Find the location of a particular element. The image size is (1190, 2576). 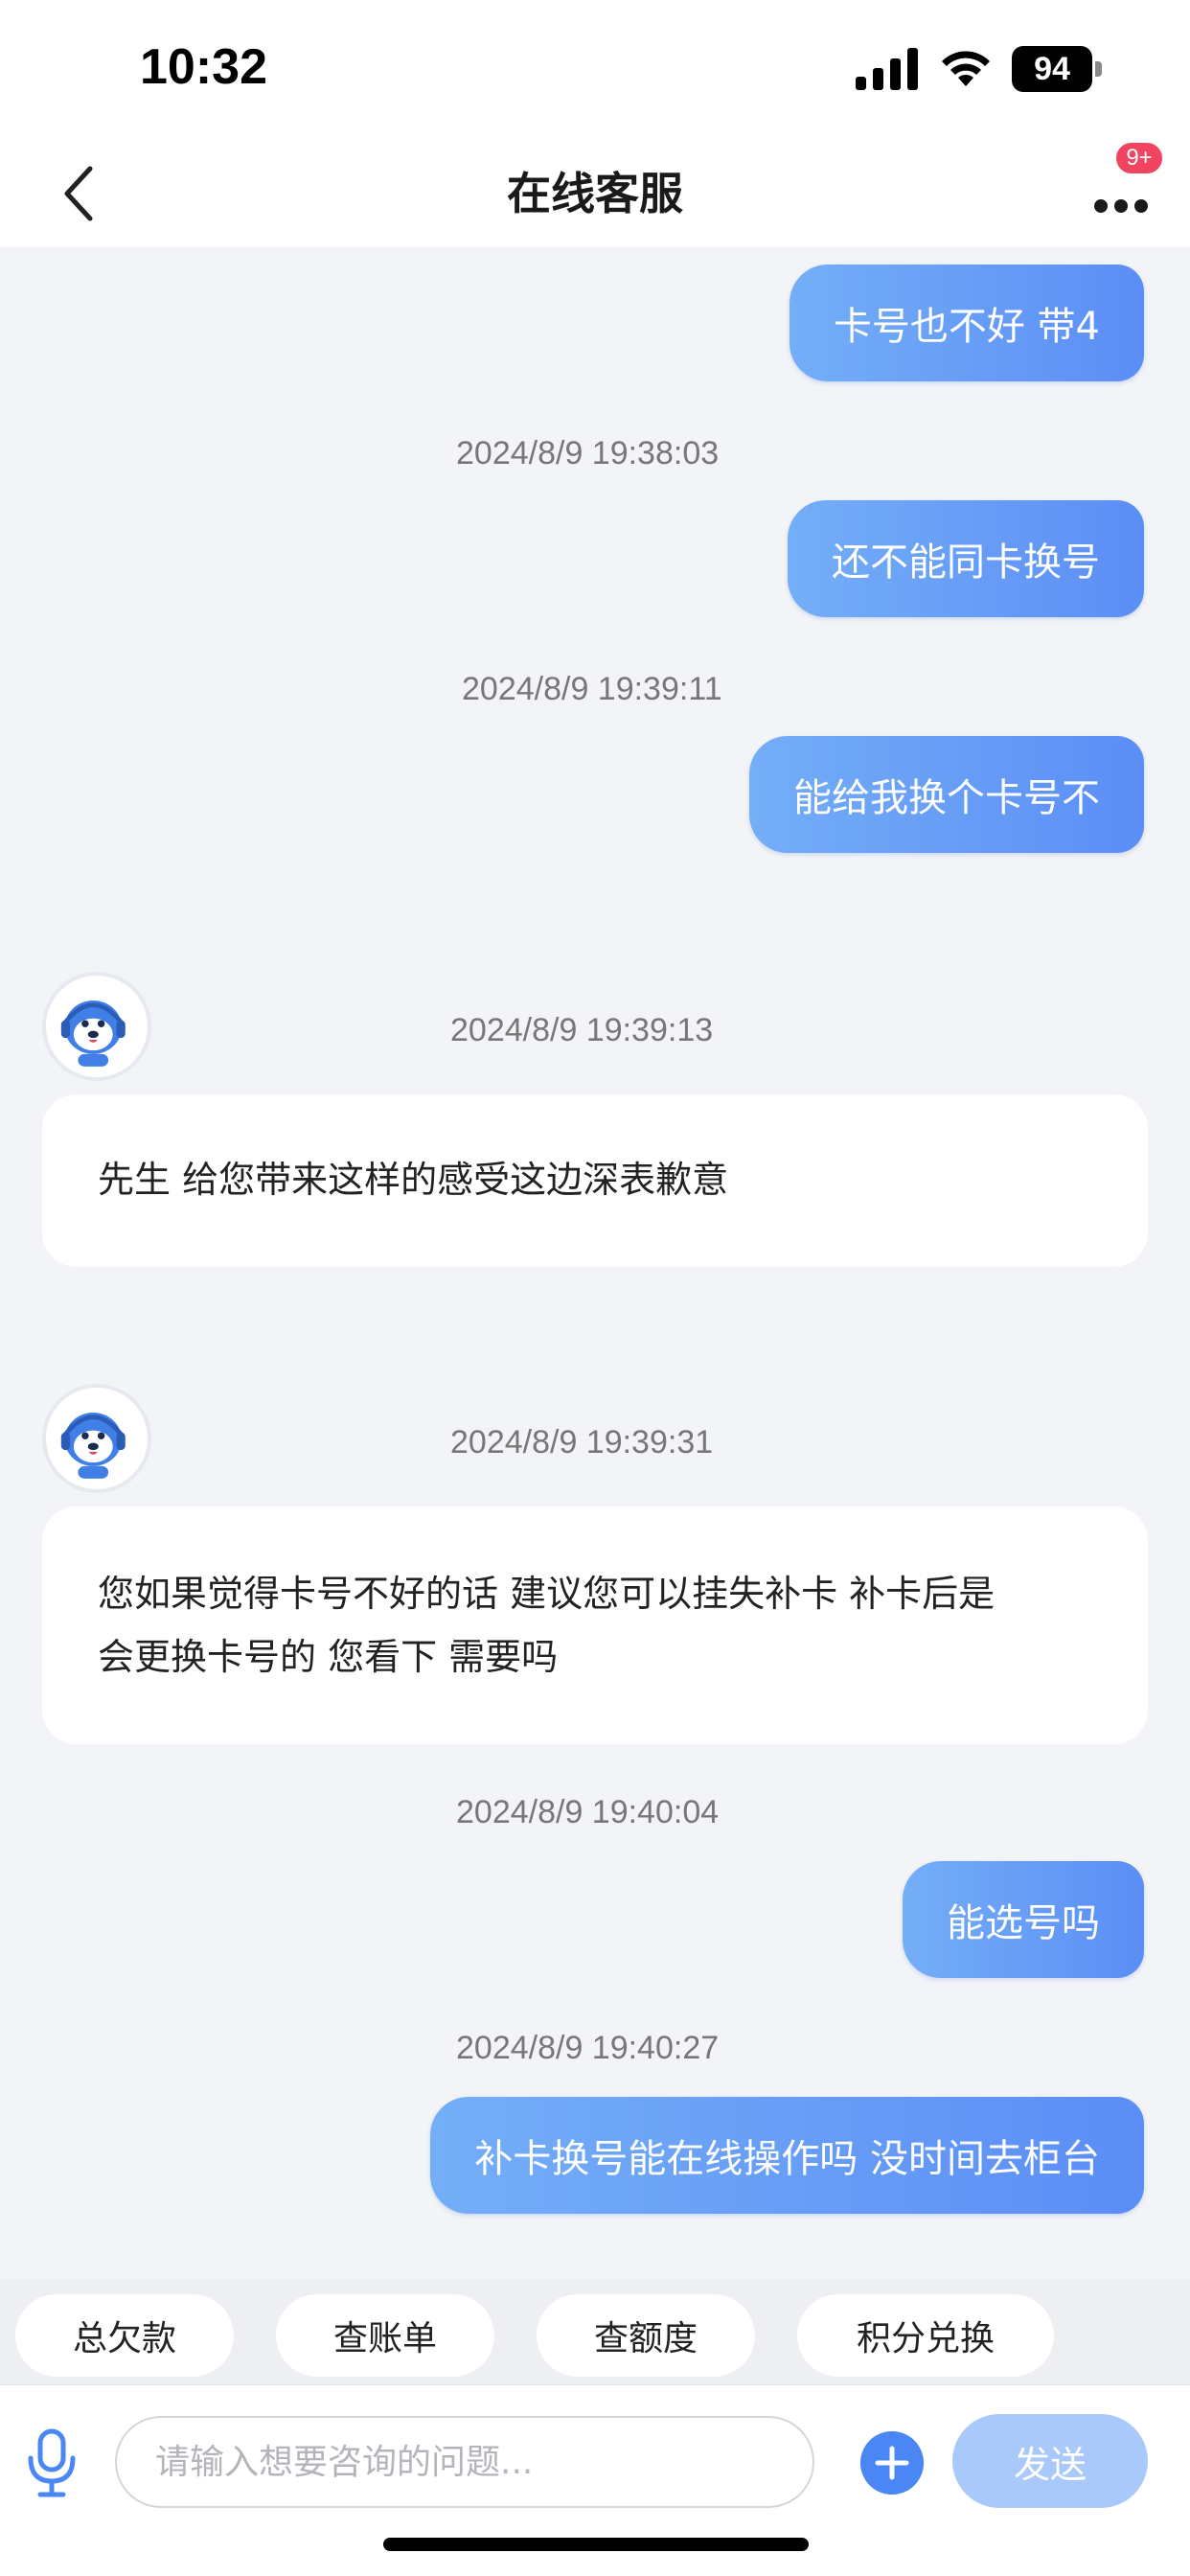

user-message: 卡号也不好 带4 is located at coordinates (967, 322).